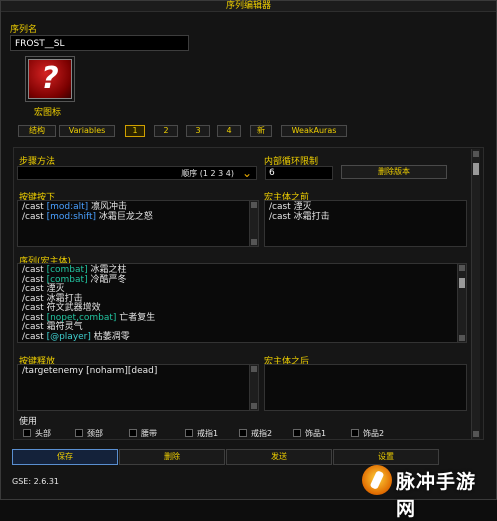  I want to click on sequence-name-label: 序列名, so click(24, 30).